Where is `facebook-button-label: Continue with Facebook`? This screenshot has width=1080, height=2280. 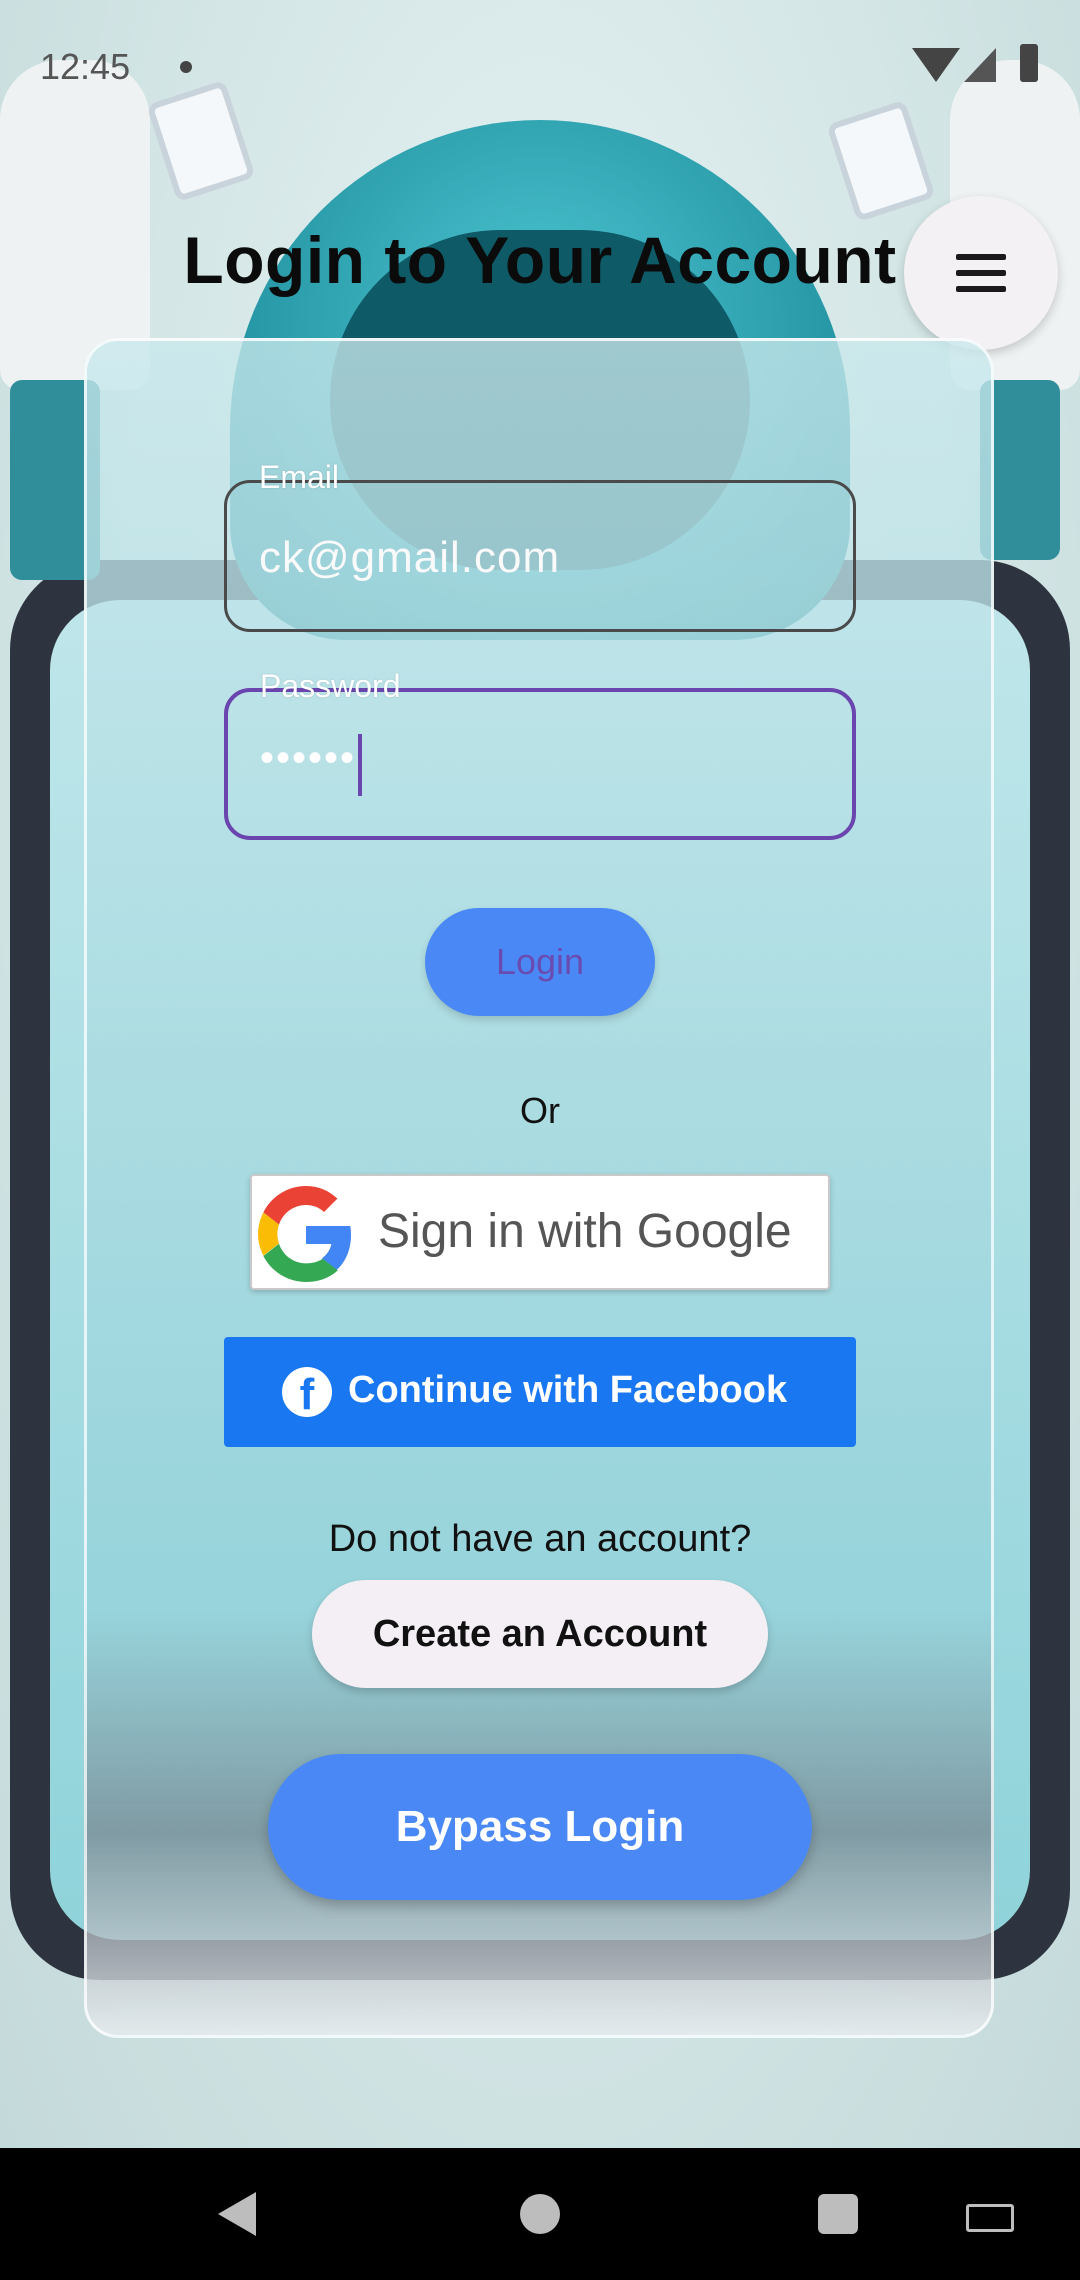
facebook-button-label: Continue with Facebook is located at coordinates (568, 1390).